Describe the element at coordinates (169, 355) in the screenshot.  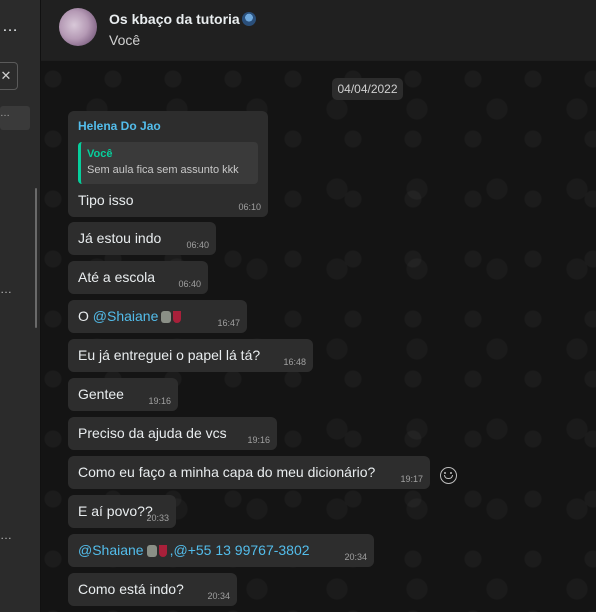
I see `message-text: Eu já entreguei o papel lá tá?` at that location.